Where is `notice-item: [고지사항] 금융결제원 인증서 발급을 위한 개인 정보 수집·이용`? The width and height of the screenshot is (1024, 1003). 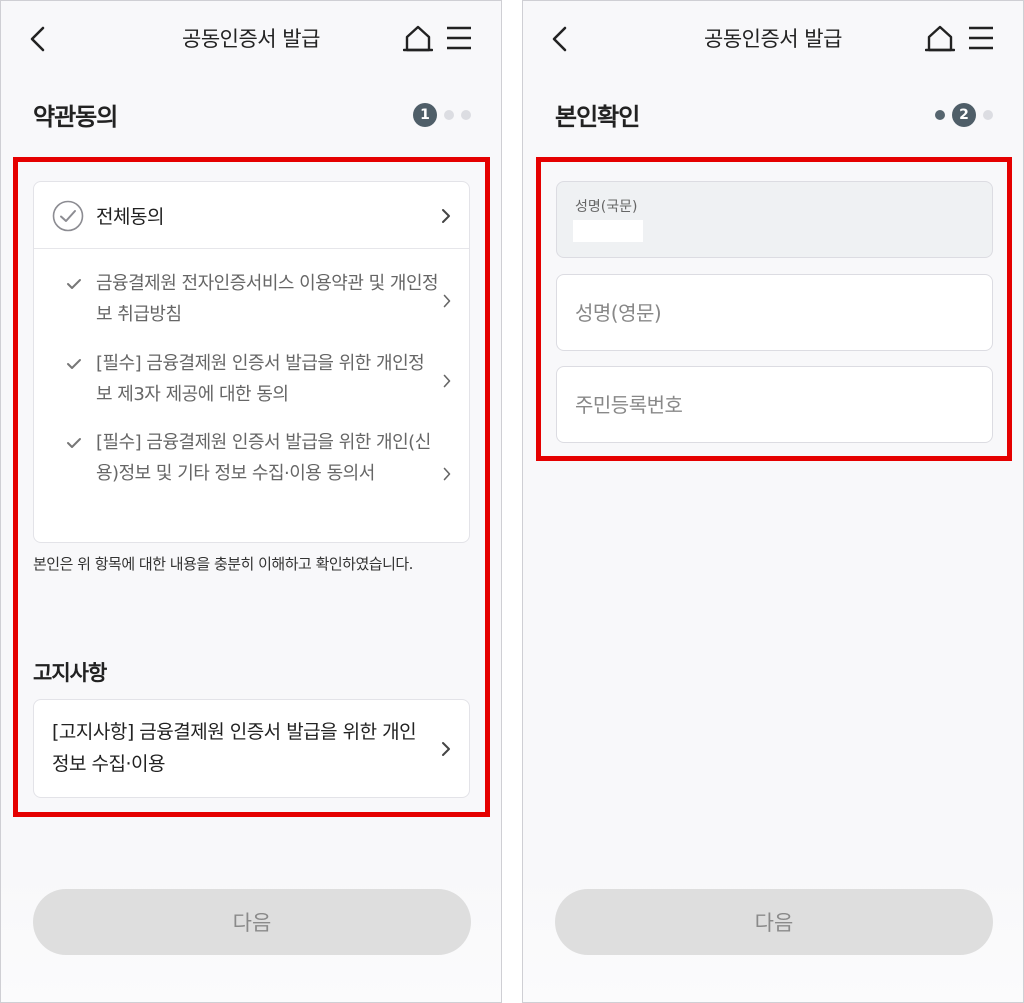
notice-item: [고지사항] 금융결제원 인증서 발급을 위한 개인 정보 수집·이용 is located at coordinates (251, 748).